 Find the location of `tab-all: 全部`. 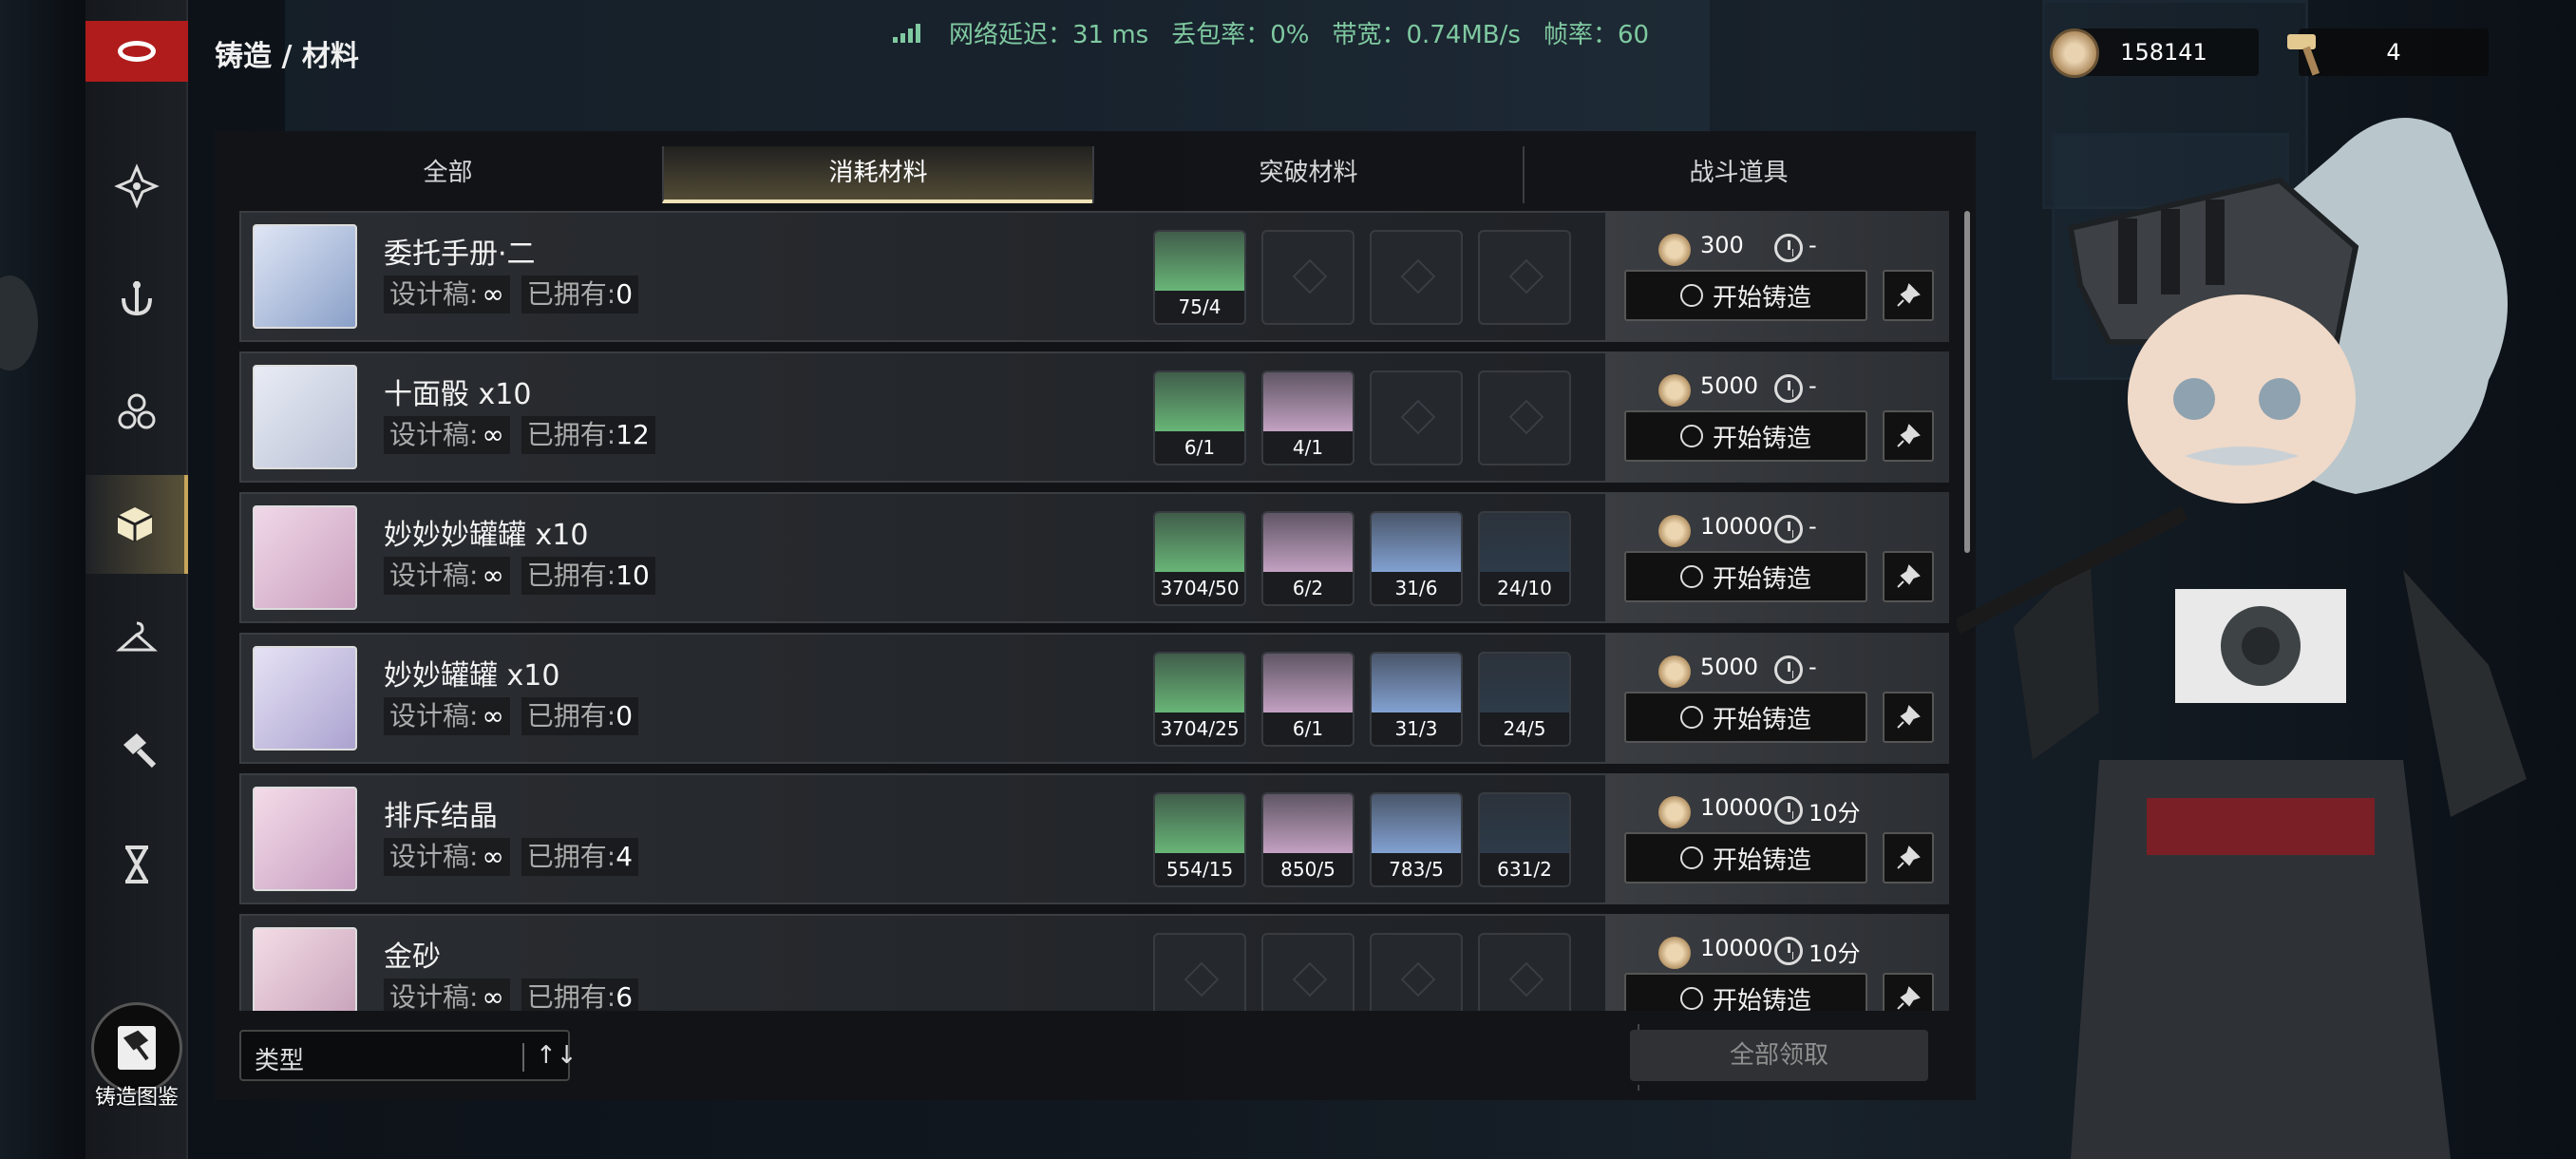

tab-all: 全部 is located at coordinates (448, 174).